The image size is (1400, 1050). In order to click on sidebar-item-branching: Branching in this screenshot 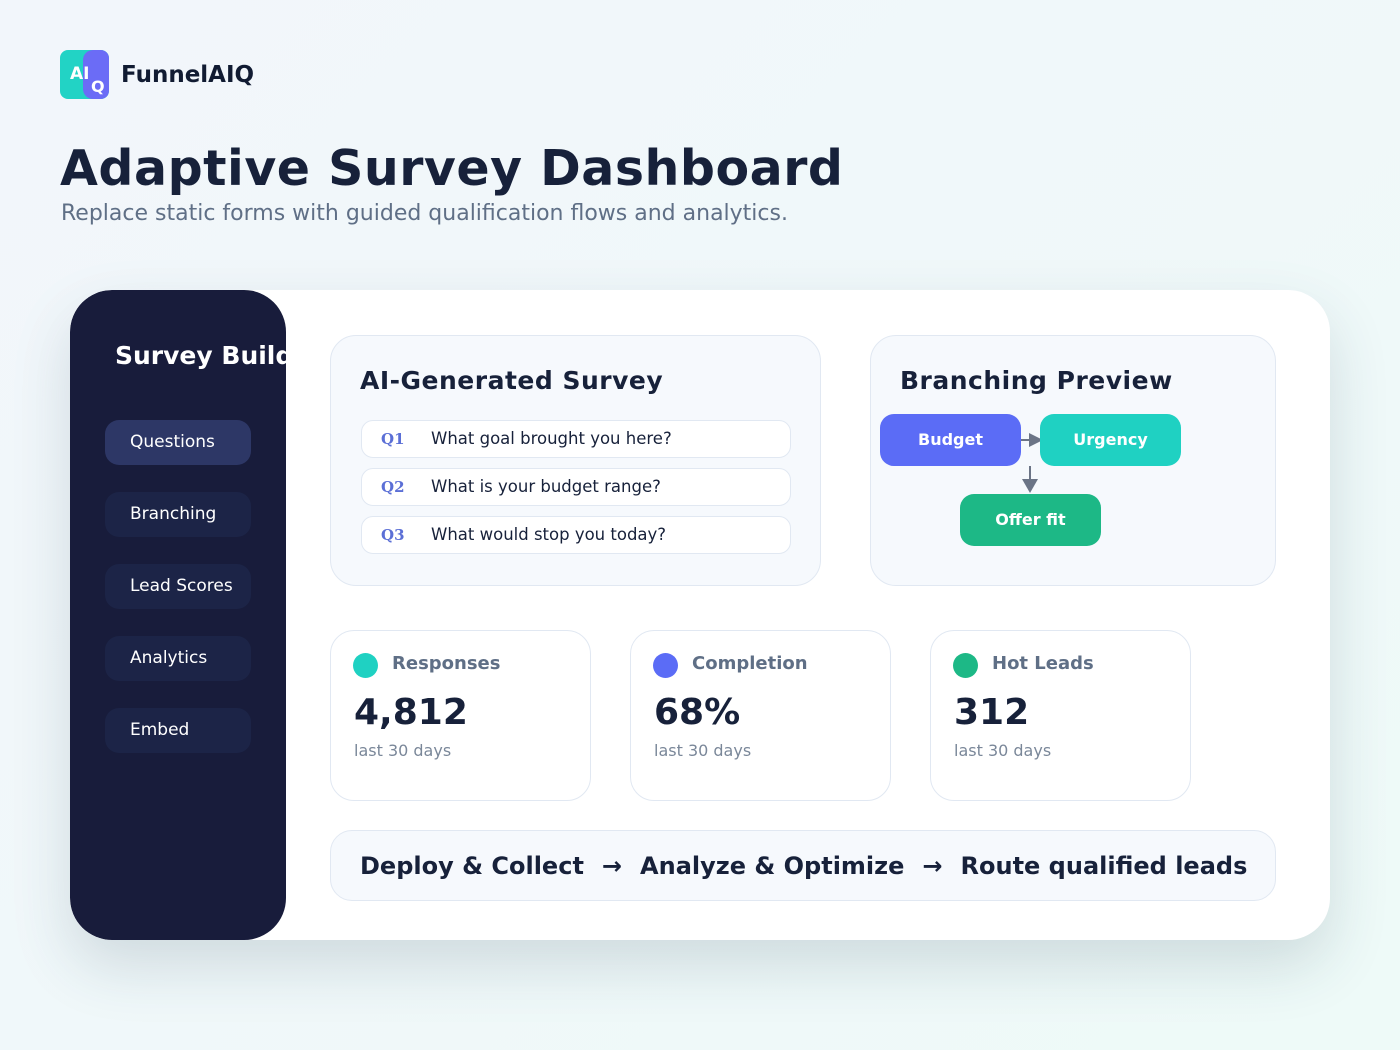, I will do `click(178, 514)`.